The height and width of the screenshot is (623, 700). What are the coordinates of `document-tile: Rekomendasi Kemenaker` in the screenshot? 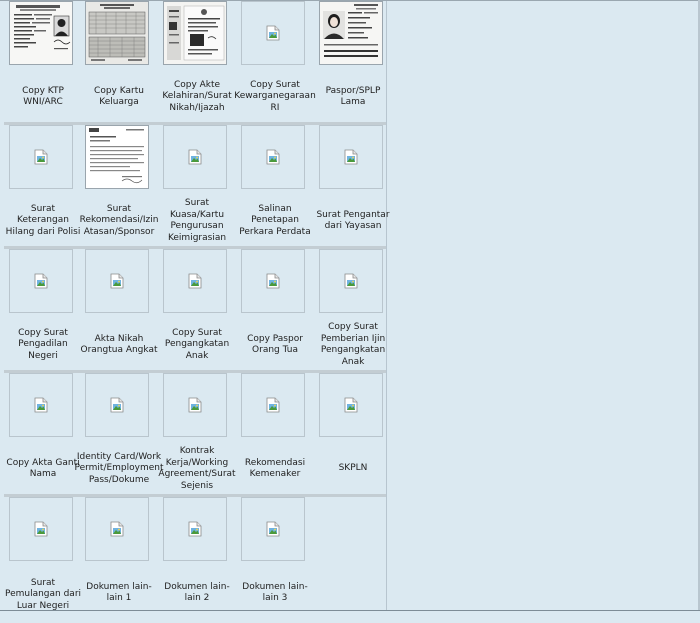 It's located at (275, 433).